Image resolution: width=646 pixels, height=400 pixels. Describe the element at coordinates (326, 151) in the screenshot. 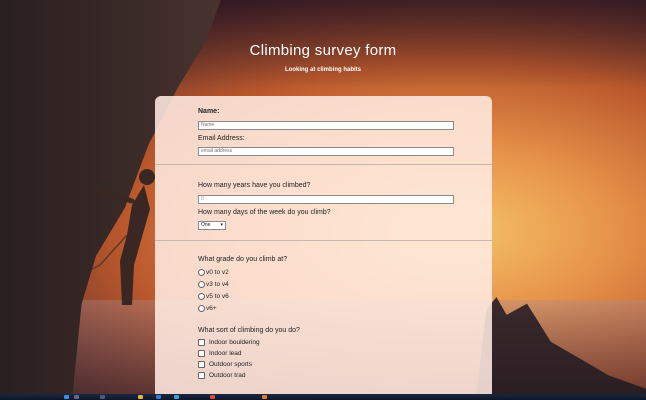

I see `email-input` at that location.